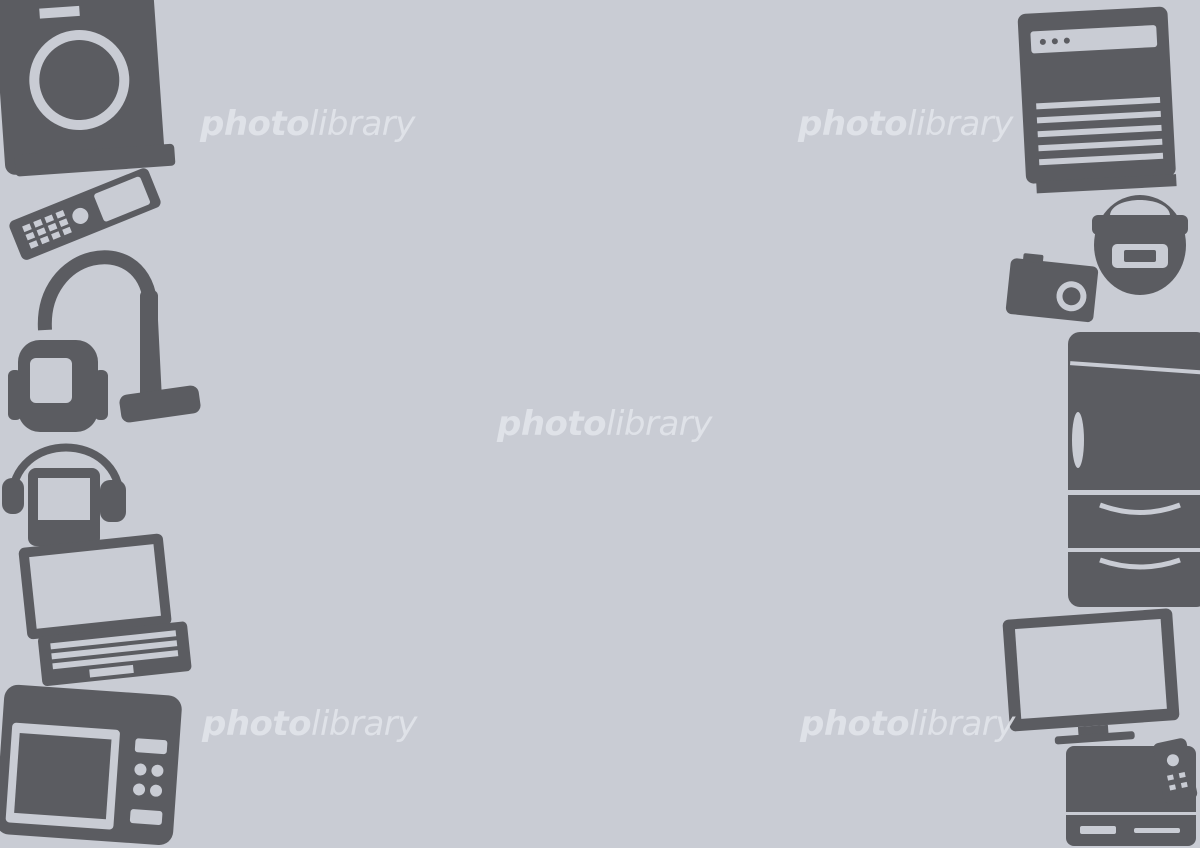  I want to click on microwave-oven-icon, so click(91, 765).